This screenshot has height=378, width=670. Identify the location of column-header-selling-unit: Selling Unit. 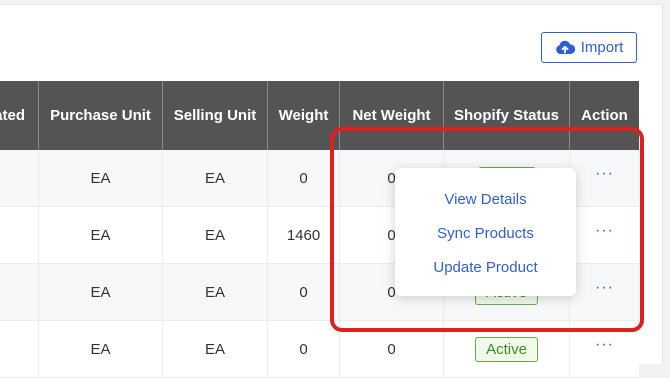
(215, 115).